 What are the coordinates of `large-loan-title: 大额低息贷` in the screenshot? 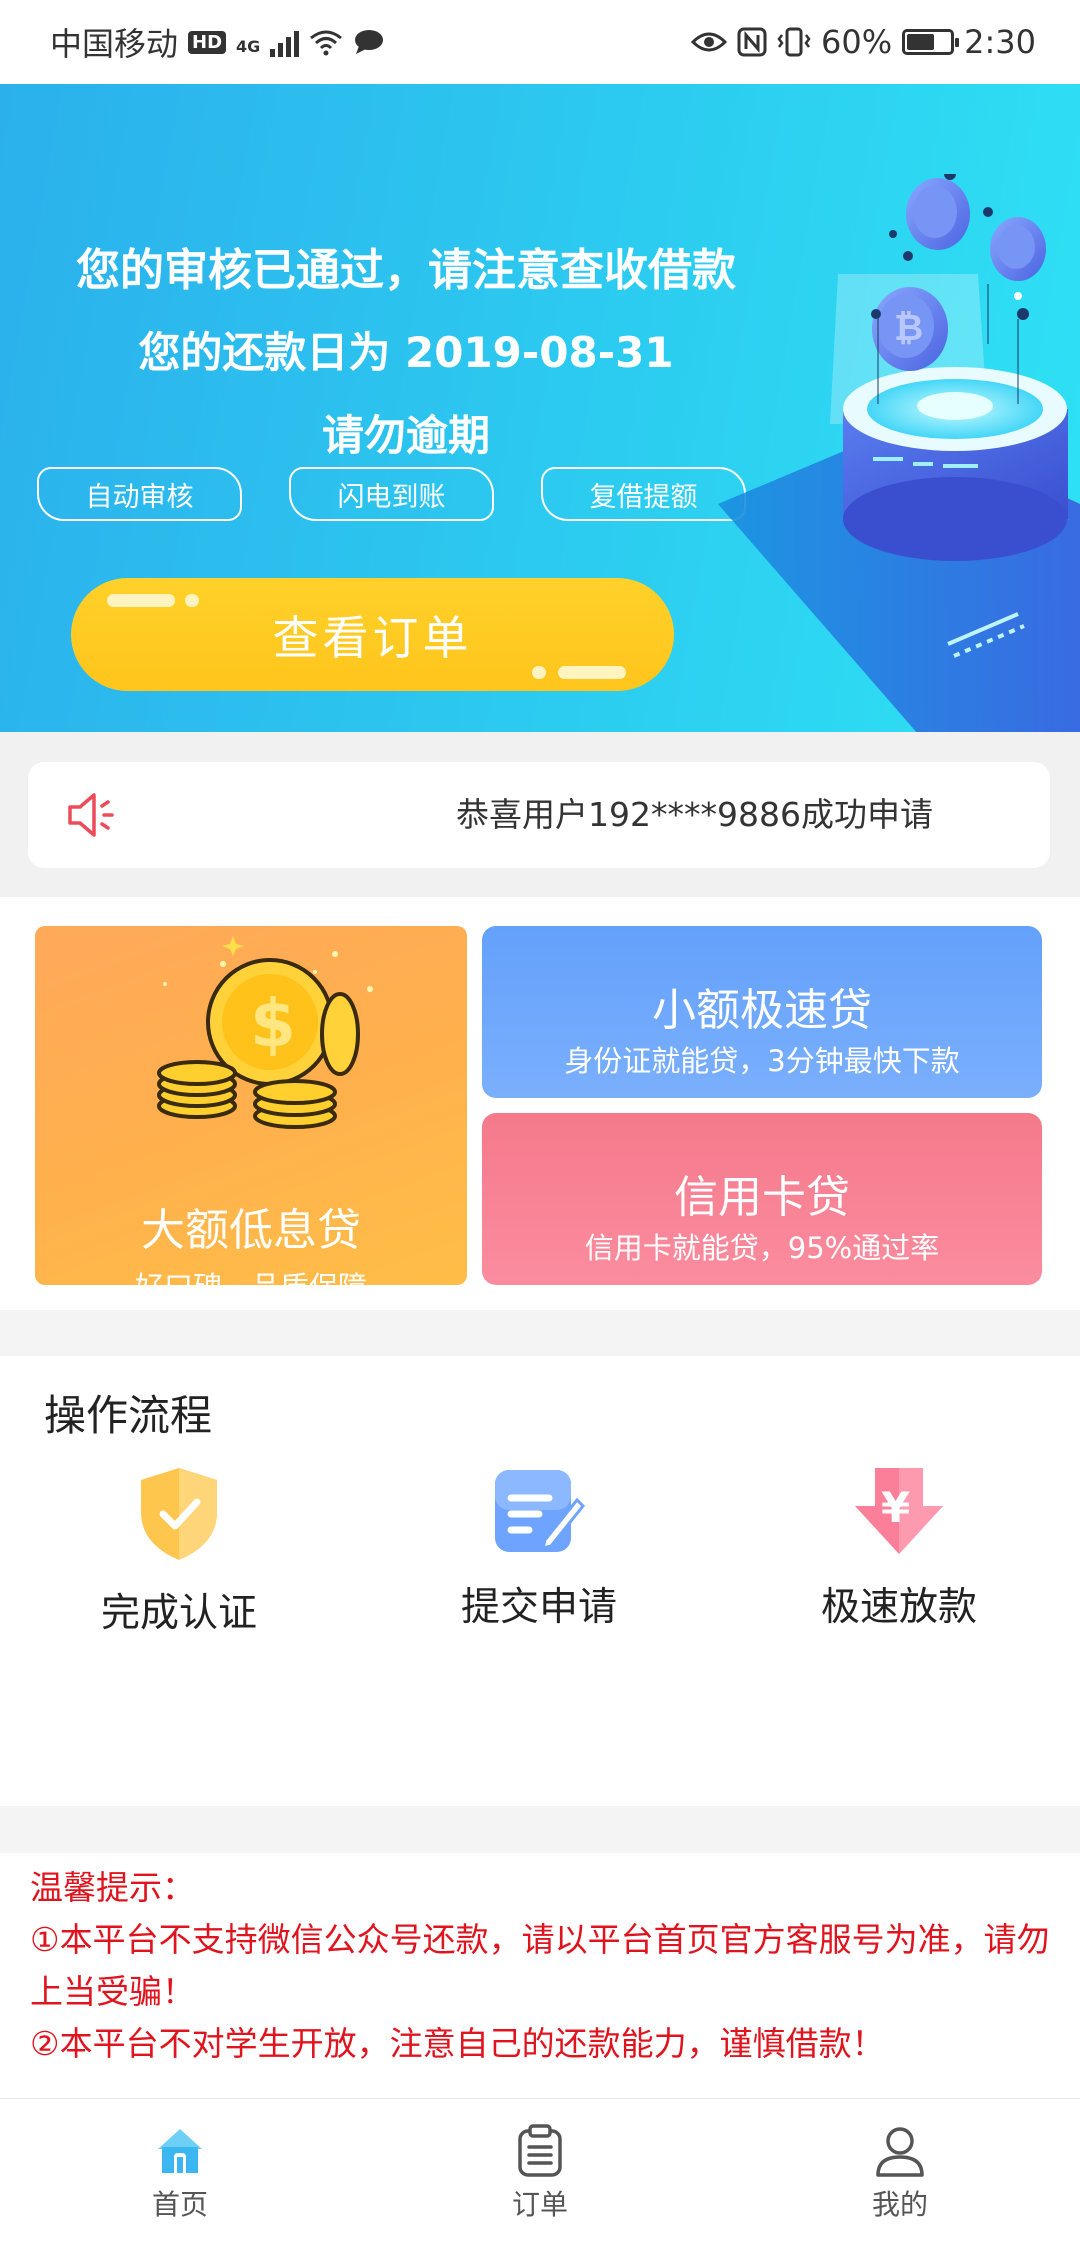 It's located at (251, 1230).